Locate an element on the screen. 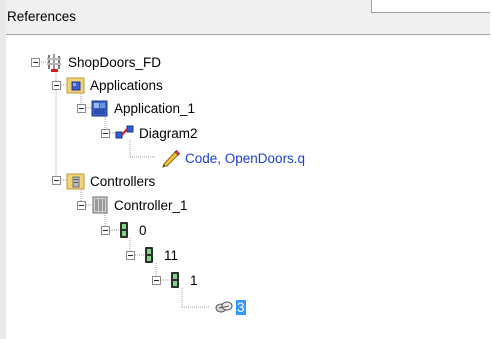 This screenshot has height=339, width=492. tree-node-label: Code, OpenDoors.q is located at coordinates (245, 158).